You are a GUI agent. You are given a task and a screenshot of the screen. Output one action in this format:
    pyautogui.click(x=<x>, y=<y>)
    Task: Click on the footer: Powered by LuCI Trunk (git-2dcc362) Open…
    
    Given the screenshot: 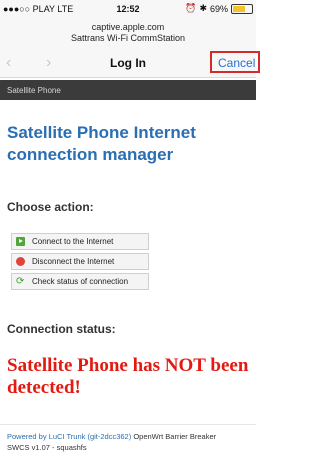 What is the action you would take?
    pyautogui.click(x=135, y=442)
    